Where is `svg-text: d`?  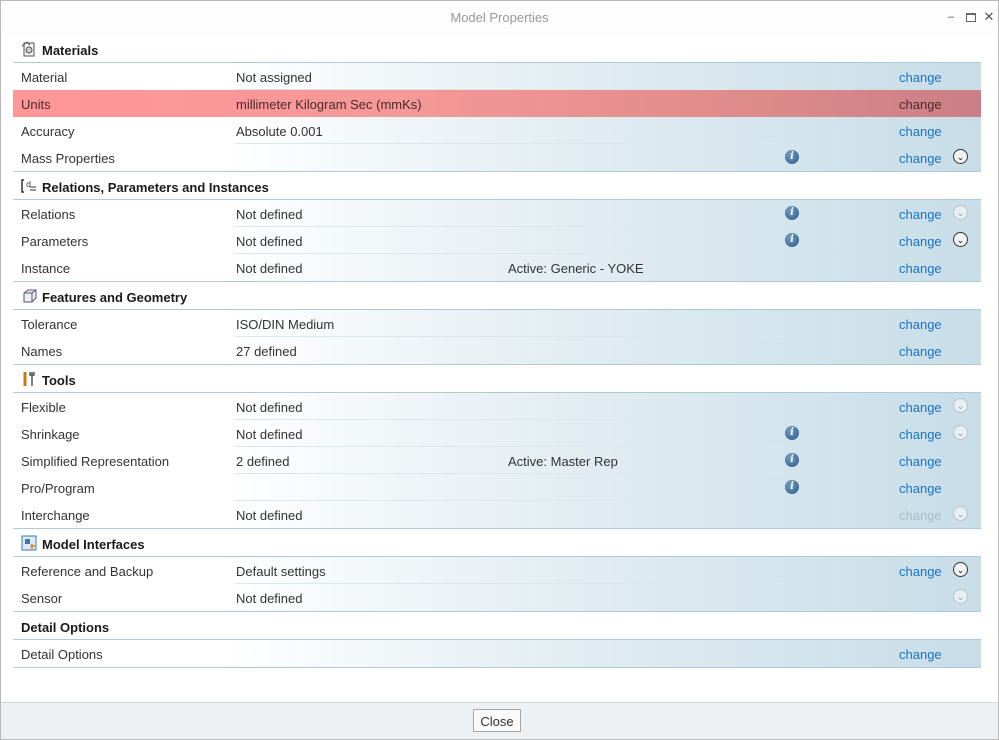
svg-text: d is located at coordinates (28, 184).